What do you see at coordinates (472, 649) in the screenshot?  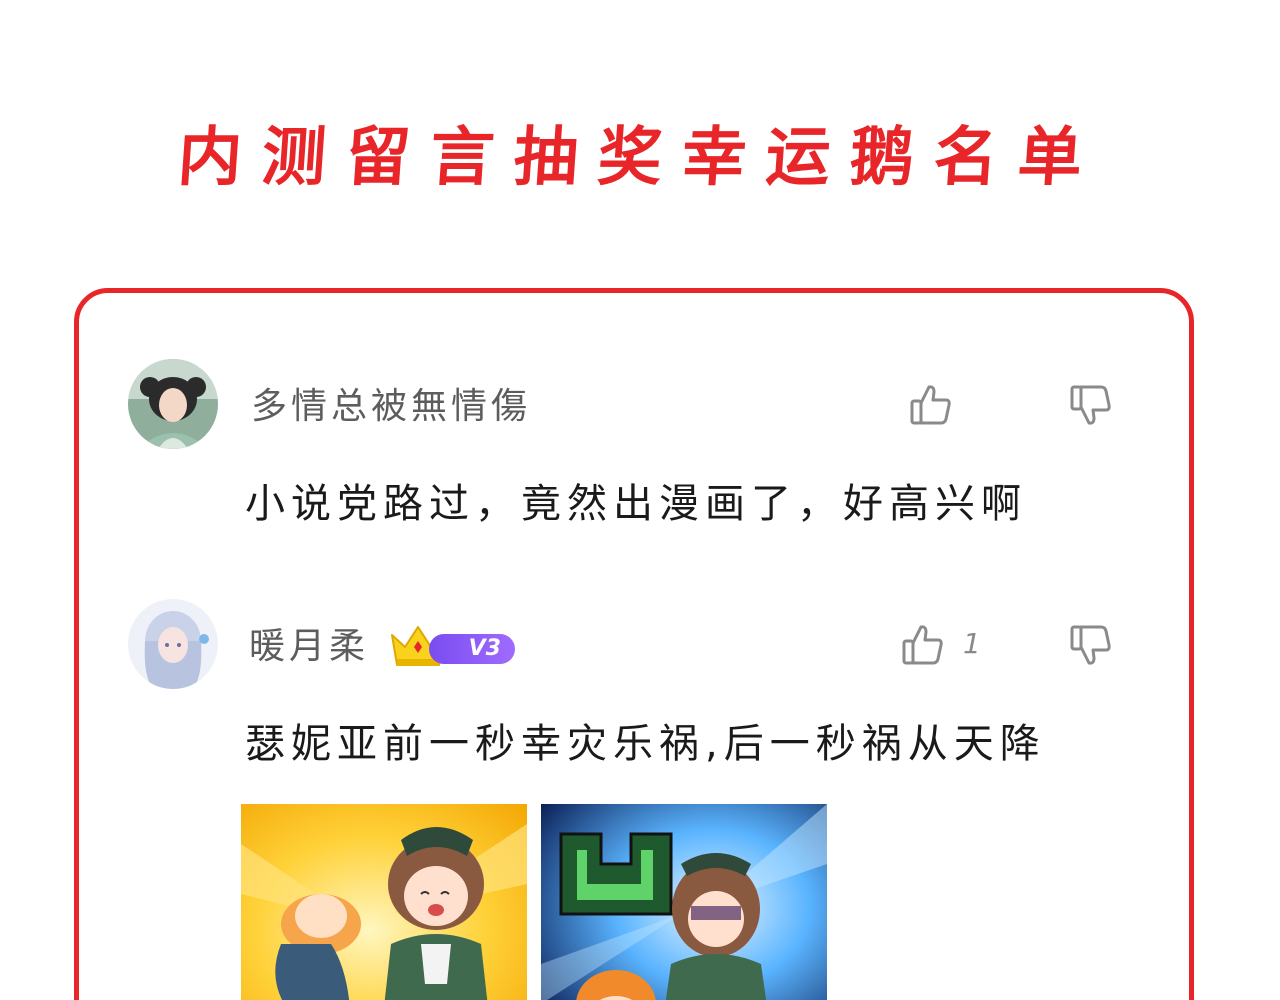 I see `level-badge-label: V3` at bounding box center [472, 649].